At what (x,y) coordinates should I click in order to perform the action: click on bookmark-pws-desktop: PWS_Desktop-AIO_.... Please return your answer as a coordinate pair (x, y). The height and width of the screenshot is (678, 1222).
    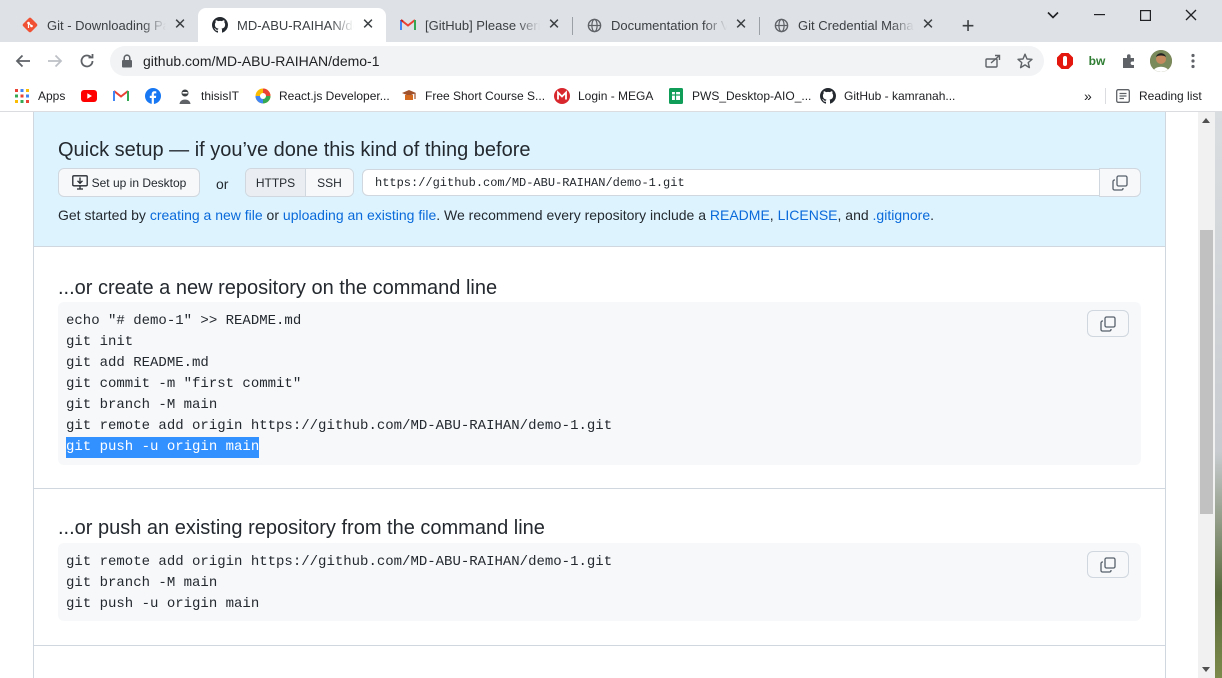
    Looking at the image, I should click on (739, 96).